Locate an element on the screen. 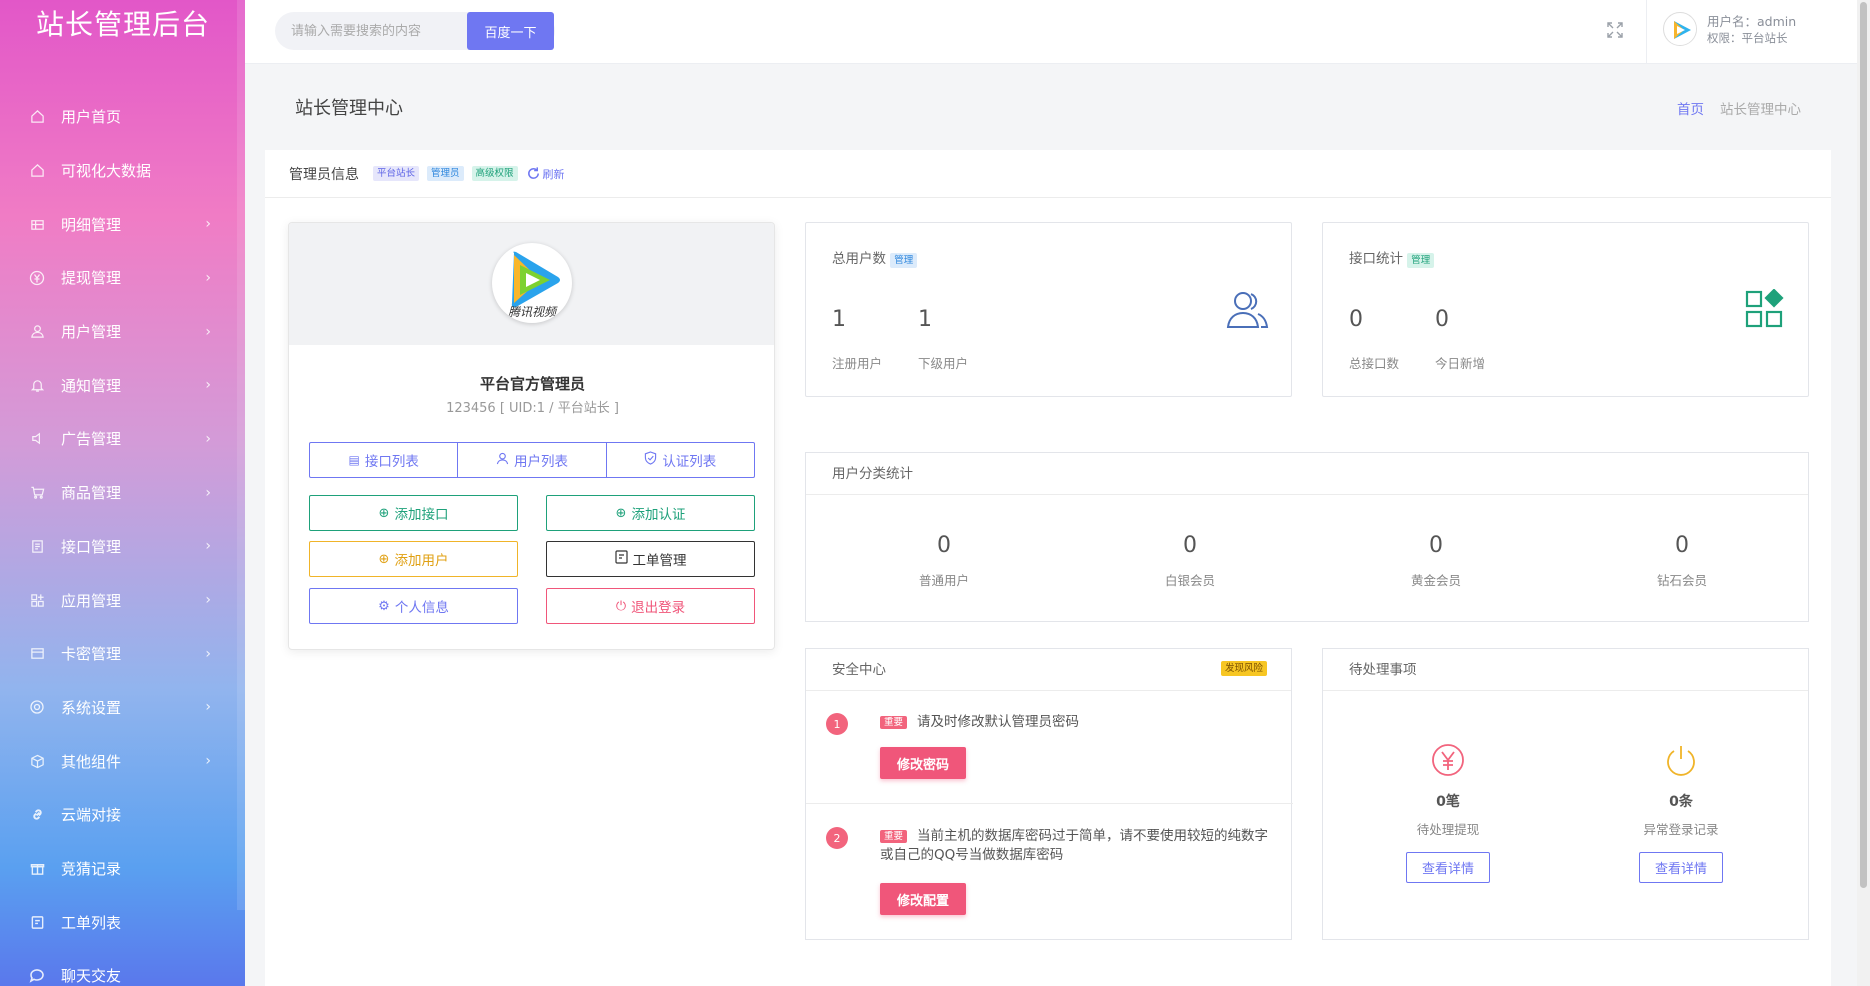 The image size is (1870, 986). search-button: 百度一下 is located at coordinates (510, 31).